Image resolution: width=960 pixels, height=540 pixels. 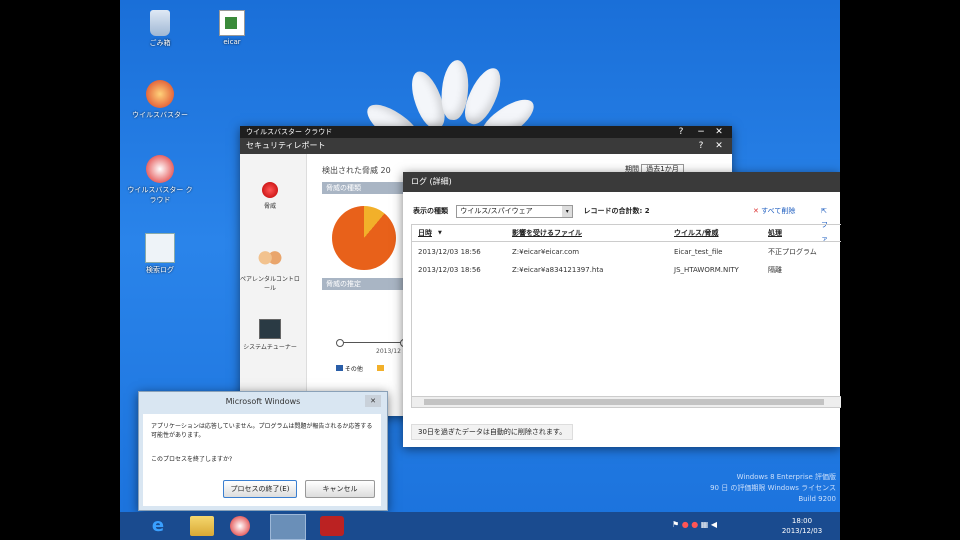 What do you see at coordinates (340, 343) in the screenshot?
I see `timeline-point` at bounding box center [340, 343].